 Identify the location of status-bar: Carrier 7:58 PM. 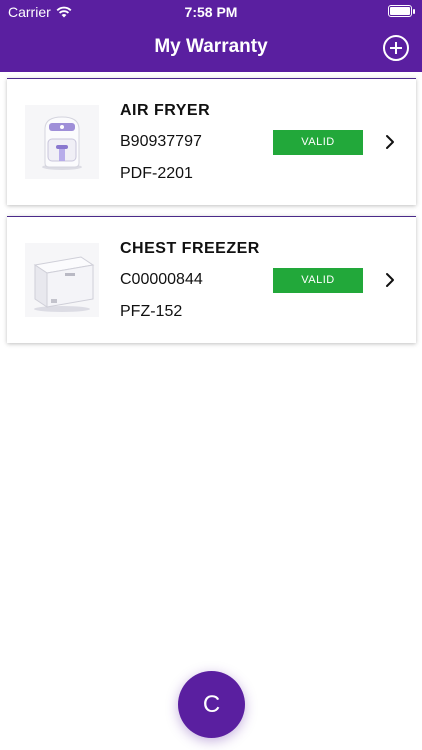
(211, 12).